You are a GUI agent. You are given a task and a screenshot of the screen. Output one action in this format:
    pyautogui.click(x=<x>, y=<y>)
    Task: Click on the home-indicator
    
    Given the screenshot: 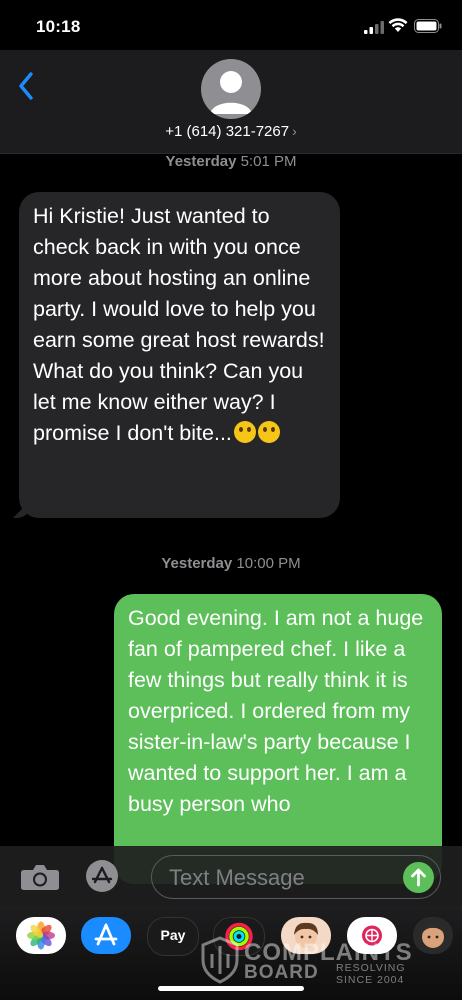 What is the action you would take?
    pyautogui.click(x=231, y=988)
    